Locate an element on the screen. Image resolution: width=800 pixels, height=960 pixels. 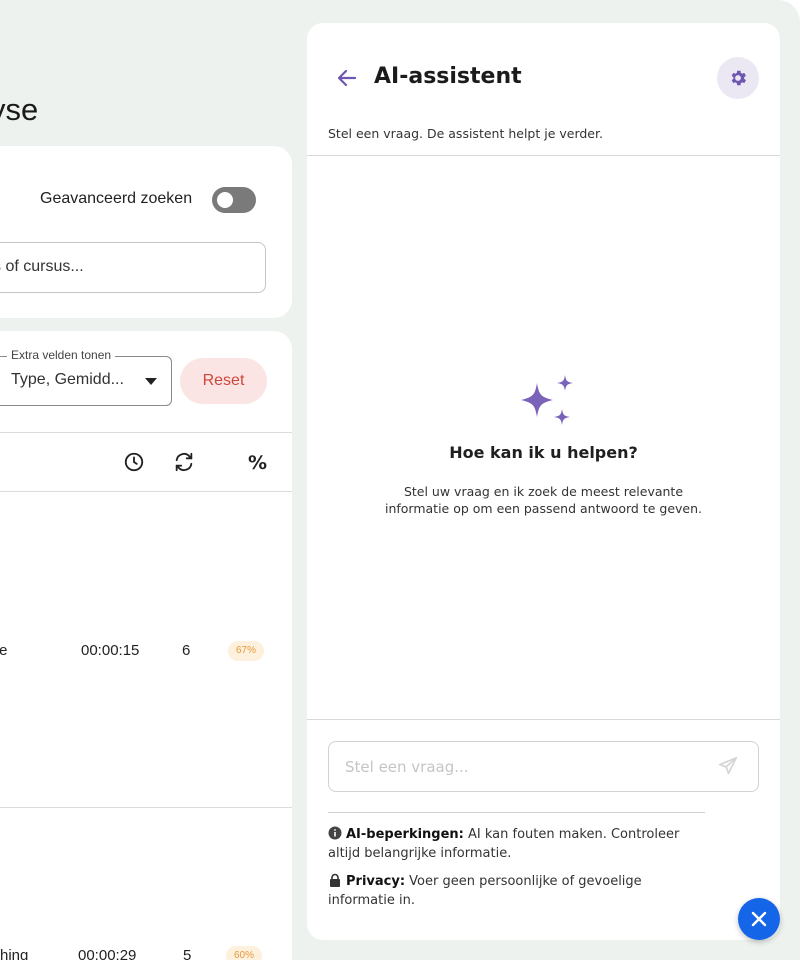
gear-icon is located at coordinates (738, 78).